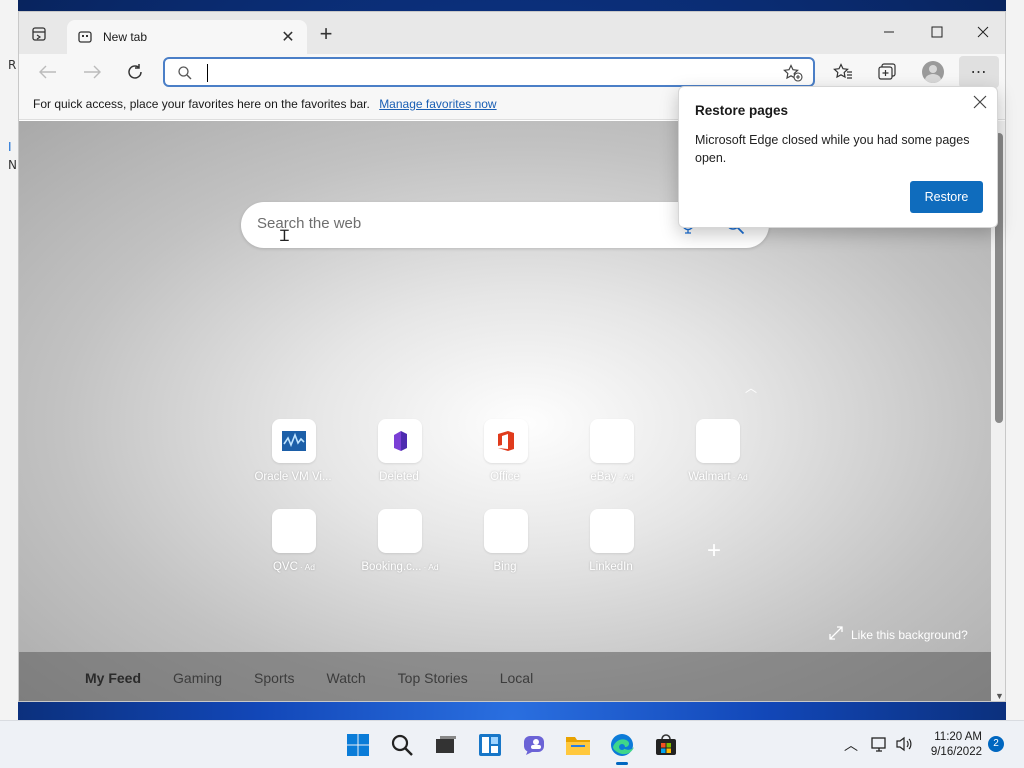 The width and height of the screenshot is (1024, 768). What do you see at coordinates (622, 747) in the screenshot?
I see `edge-icon` at bounding box center [622, 747].